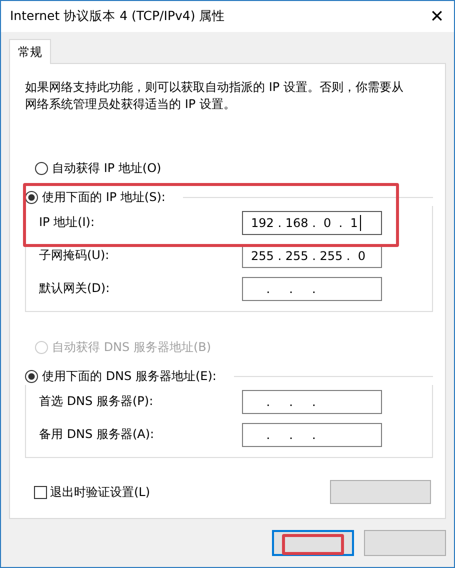  Describe the element at coordinates (313, 543) in the screenshot. I see `dialog-button` at that location.